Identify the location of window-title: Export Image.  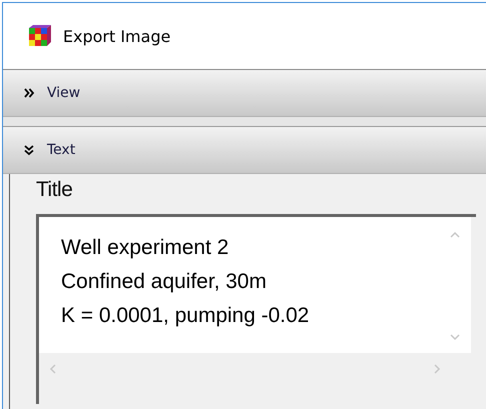
(117, 36).